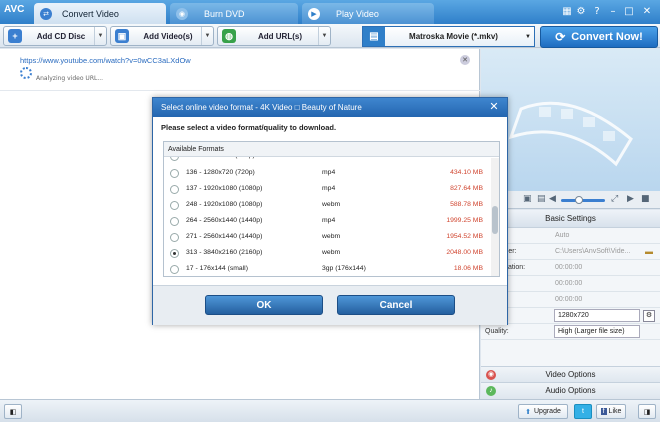  What do you see at coordinates (562, 235) in the screenshot?
I see `setting-value: Auto` at bounding box center [562, 235].